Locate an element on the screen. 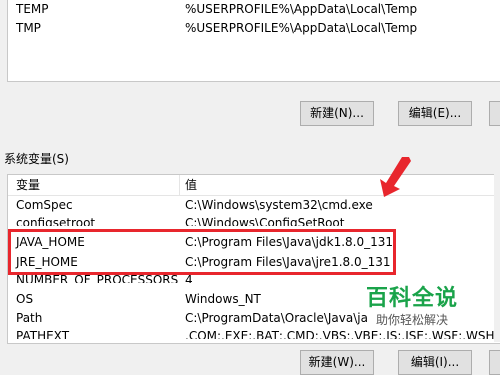 This screenshot has height=375, width=500. system-variables-label: 系统变量(S) is located at coordinates (36, 159).